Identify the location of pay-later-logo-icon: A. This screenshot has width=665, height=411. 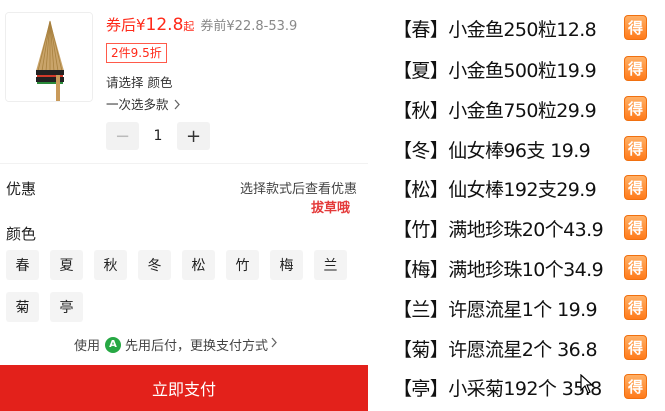
(113, 344).